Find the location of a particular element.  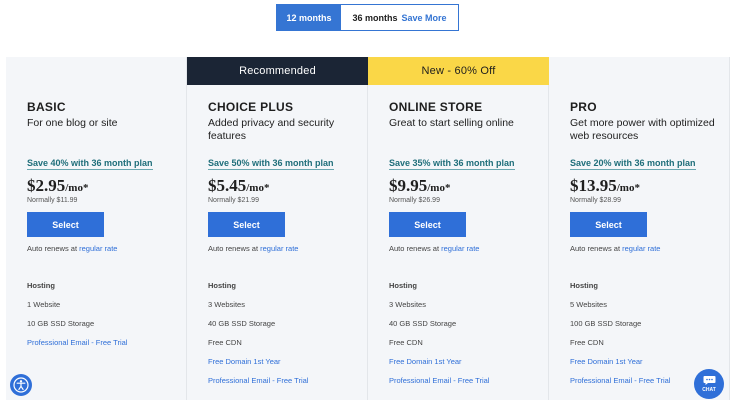

save-more-label: Save More is located at coordinates (424, 17).